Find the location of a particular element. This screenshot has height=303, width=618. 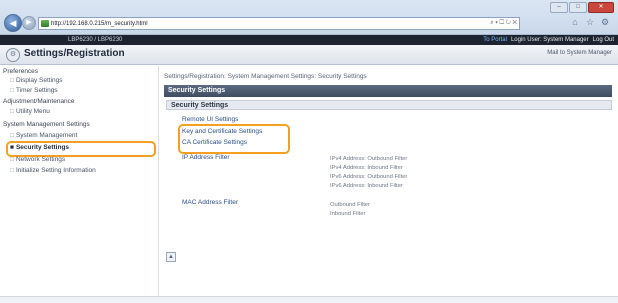

section-title: Security Settings is located at coordinates (388, 91).